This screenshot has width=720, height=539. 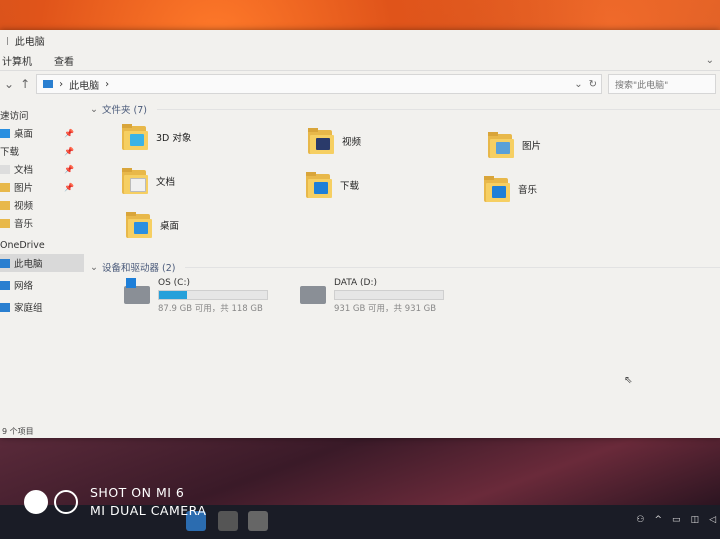 I want to click on drive-free-space: 931 GB 可用，共 931 GB, so click(x=385, y=309).